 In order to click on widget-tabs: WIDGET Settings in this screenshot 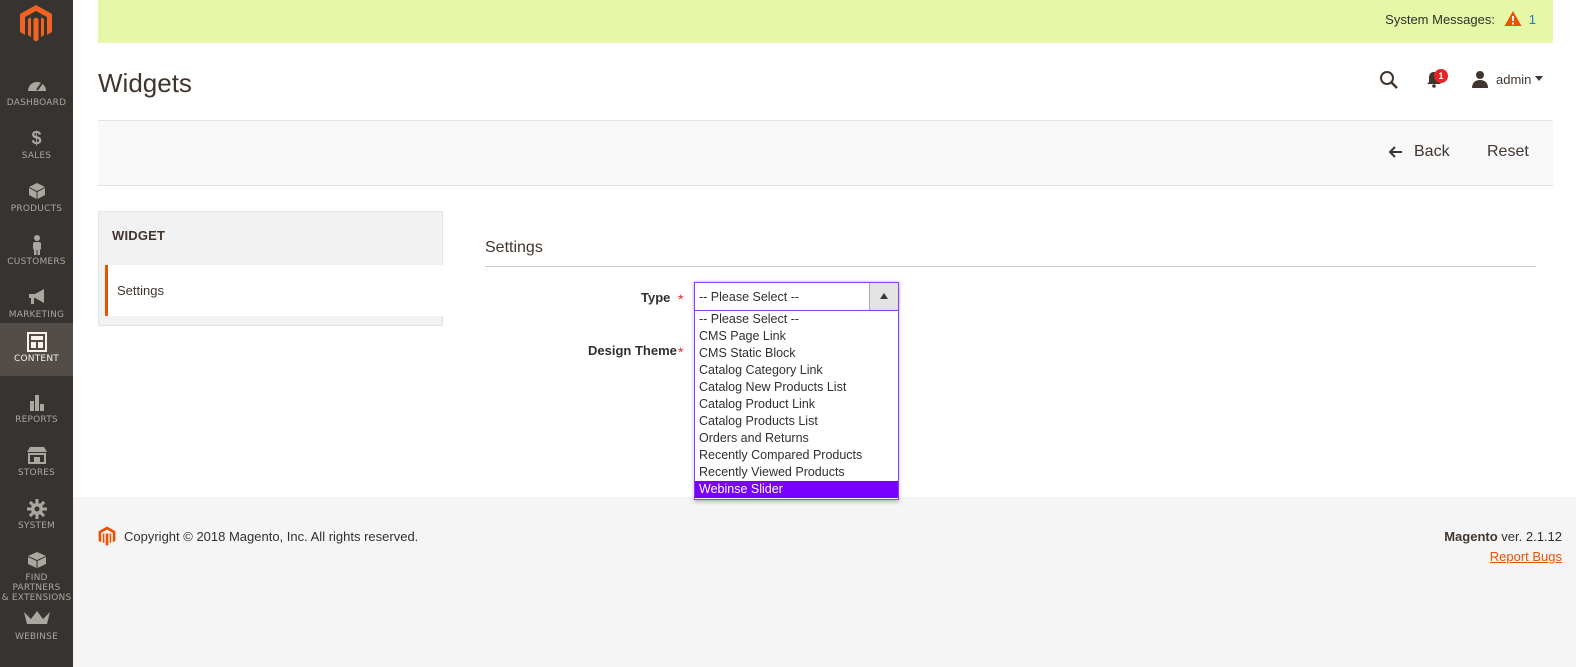, I will do `click(270, 268)`.